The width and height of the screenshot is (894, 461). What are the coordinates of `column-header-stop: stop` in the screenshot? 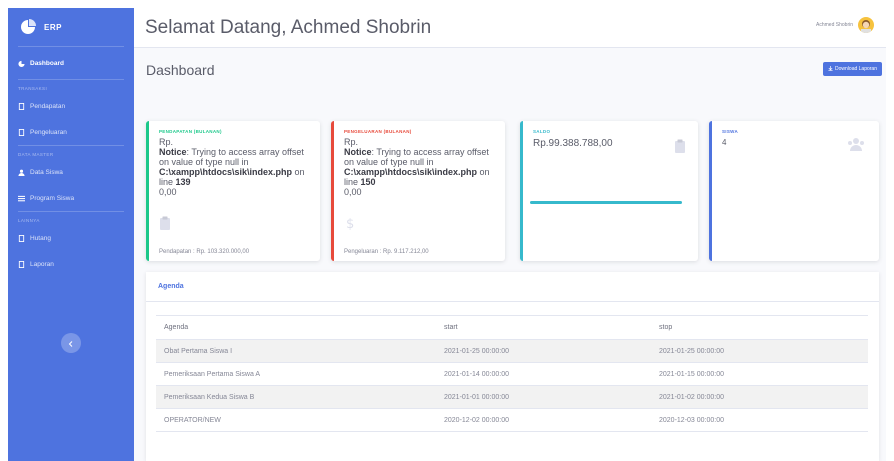 It's located at (759, 327).